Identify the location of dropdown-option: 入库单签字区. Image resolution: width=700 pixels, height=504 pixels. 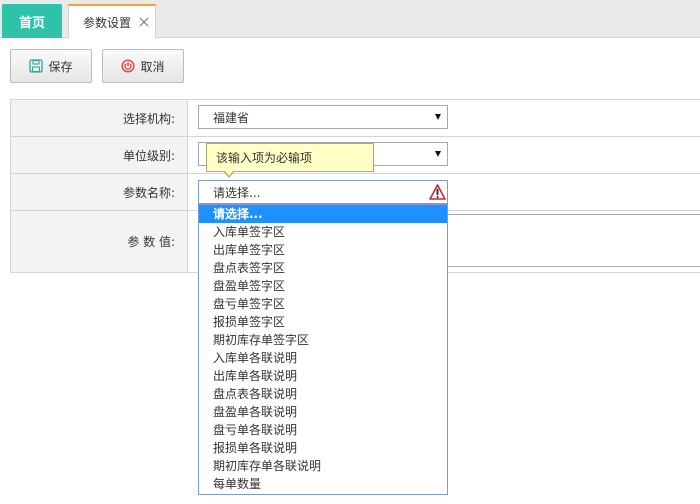
(323, 232).